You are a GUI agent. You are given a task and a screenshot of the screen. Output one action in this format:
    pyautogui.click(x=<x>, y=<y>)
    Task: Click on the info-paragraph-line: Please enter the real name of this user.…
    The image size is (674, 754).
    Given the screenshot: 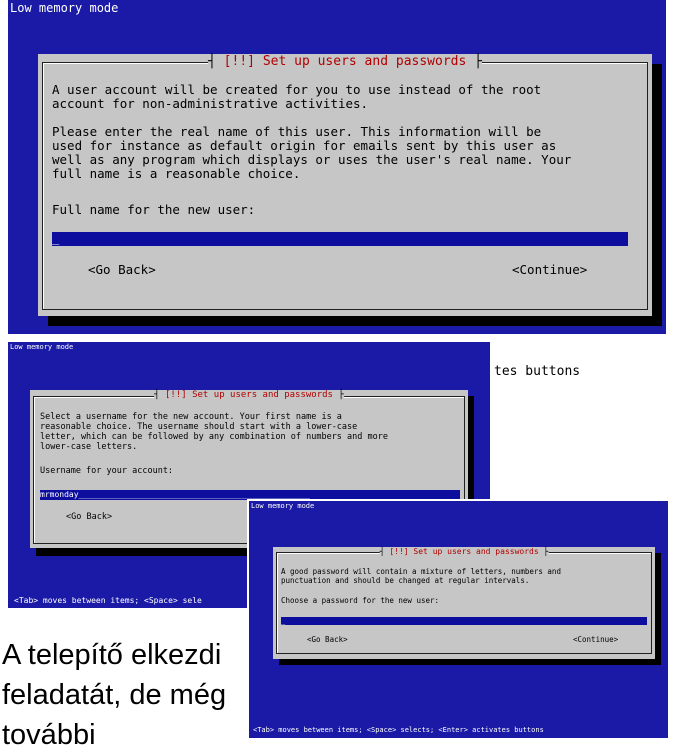 What is the action you would take?
    pyautogui.click(x=297, y=131)
    